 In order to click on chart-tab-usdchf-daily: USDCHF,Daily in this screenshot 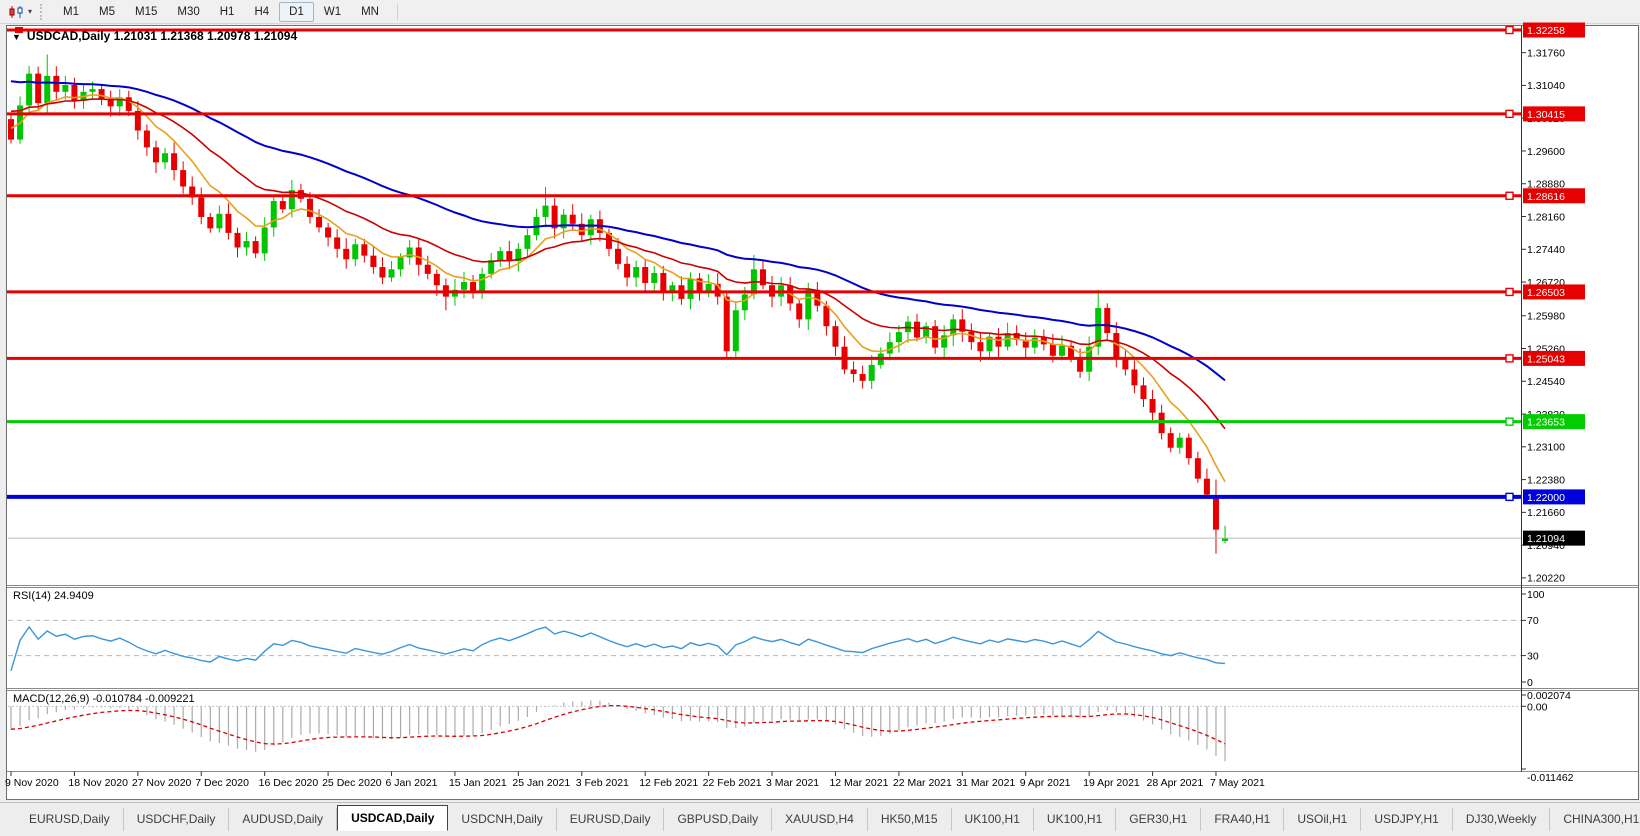, I will do `click(177, 819)`.